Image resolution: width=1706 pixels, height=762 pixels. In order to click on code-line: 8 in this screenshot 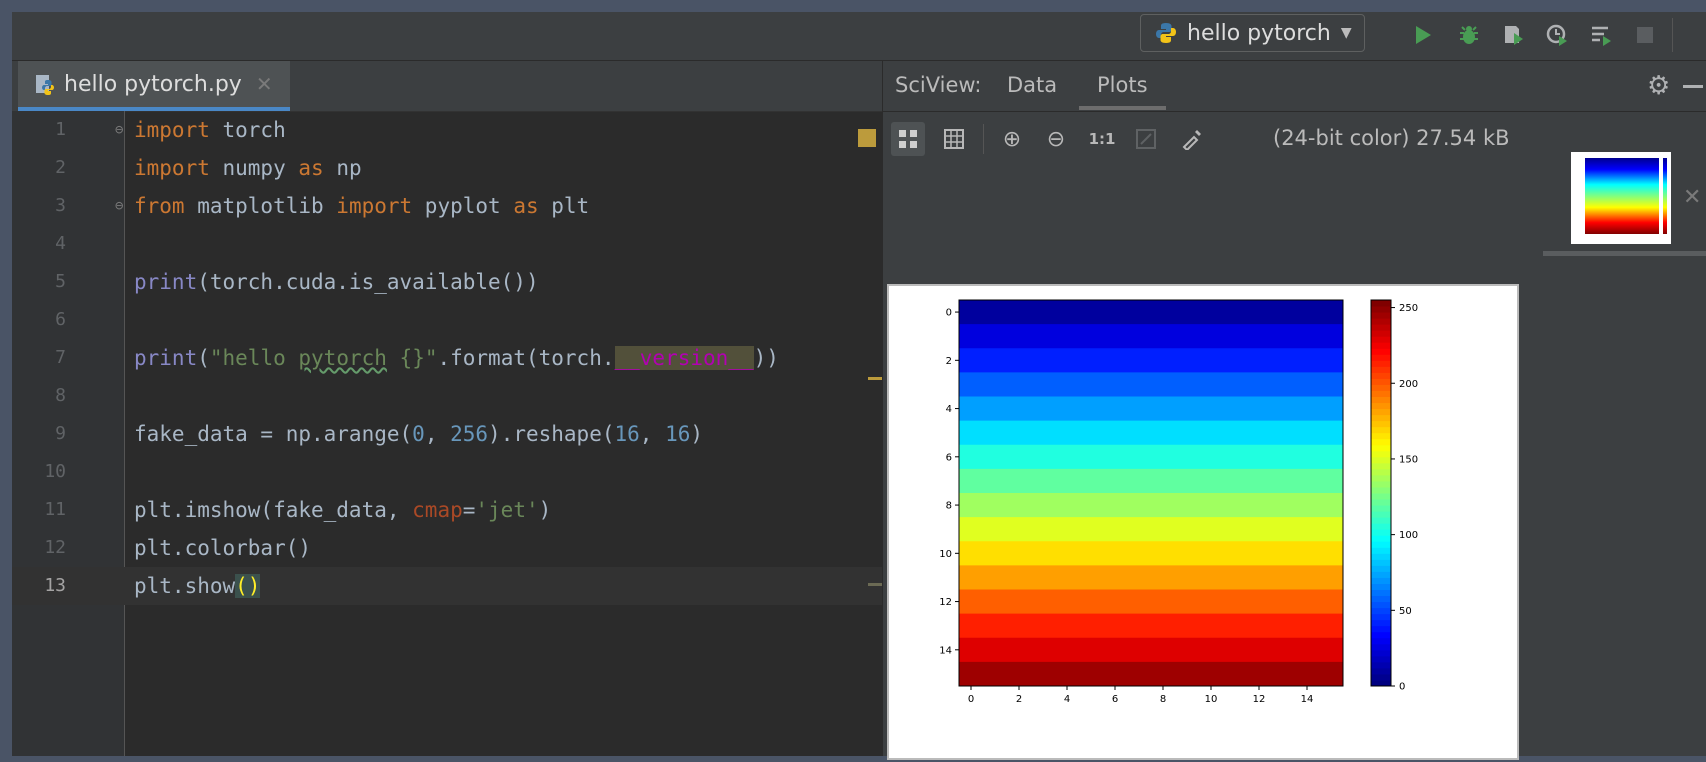, I will do `click(447, 396)`.